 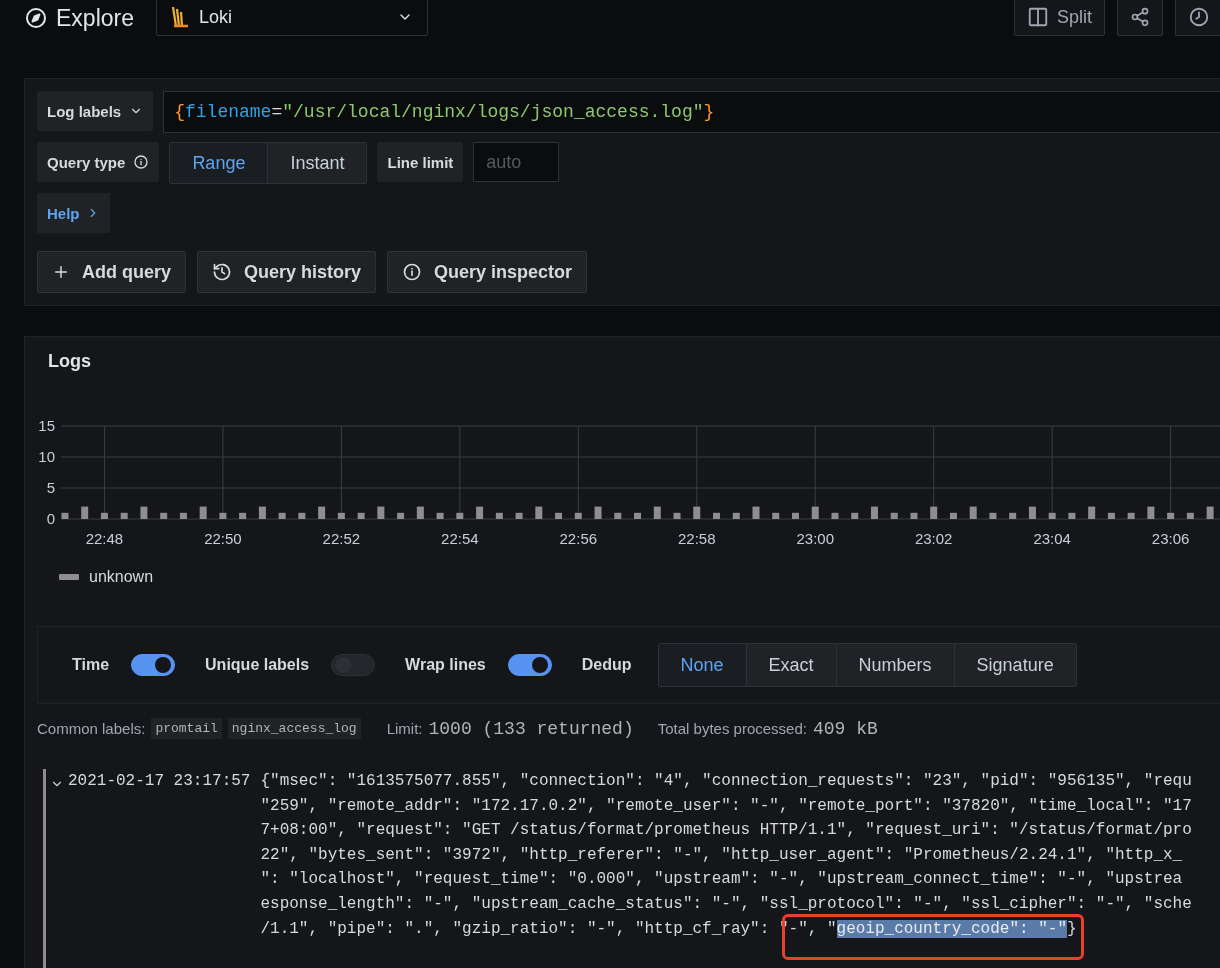 What do you see at coordinates (257, 665) in the screenshot?
I see `toggle-label: Unique labels` at bounding box center [257, 665].